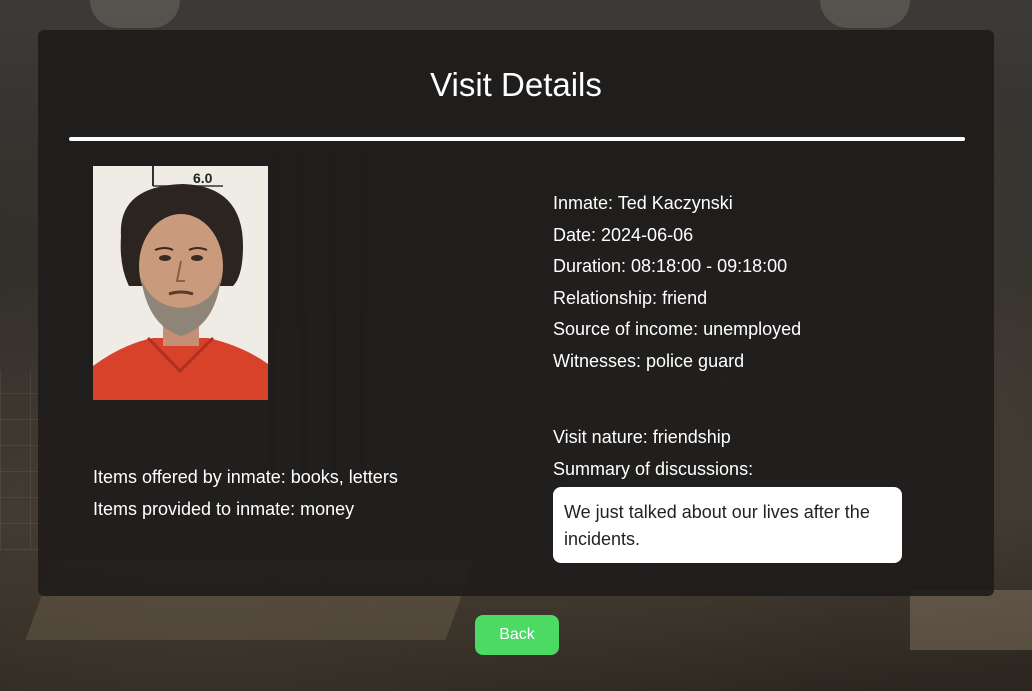  I want to click on witnesses: Witnesses: police guard, so click(649, 360).